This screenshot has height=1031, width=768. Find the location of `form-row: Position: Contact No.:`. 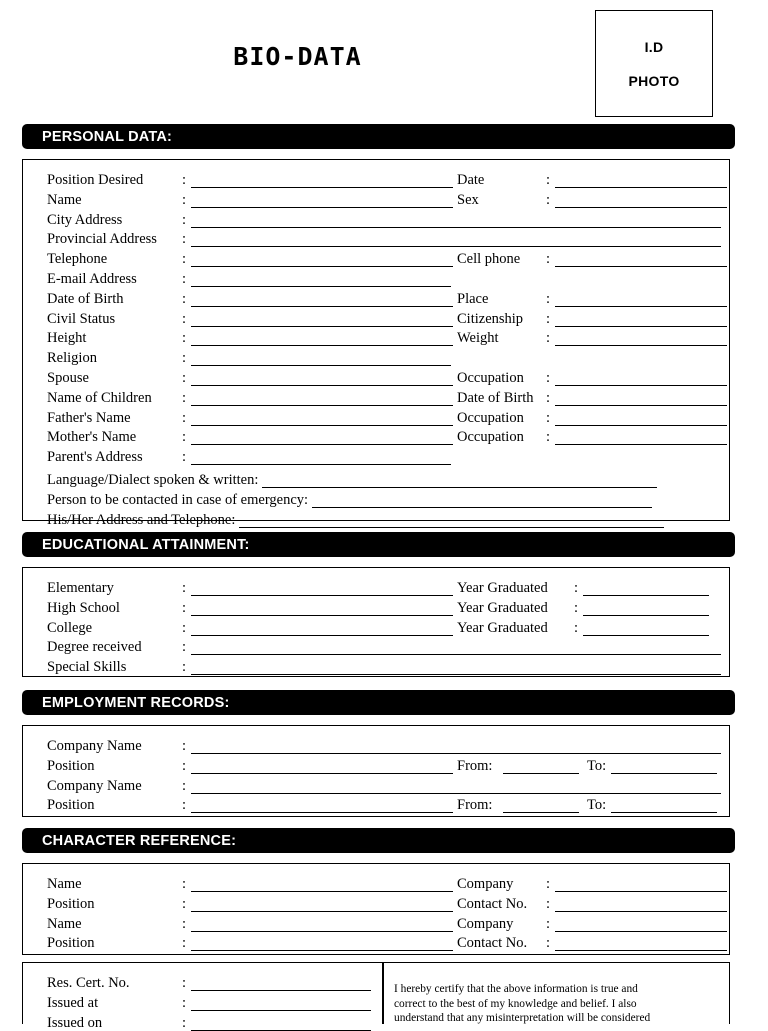

form-row: Position: Contact No.: is located at coordinates (387, 902).